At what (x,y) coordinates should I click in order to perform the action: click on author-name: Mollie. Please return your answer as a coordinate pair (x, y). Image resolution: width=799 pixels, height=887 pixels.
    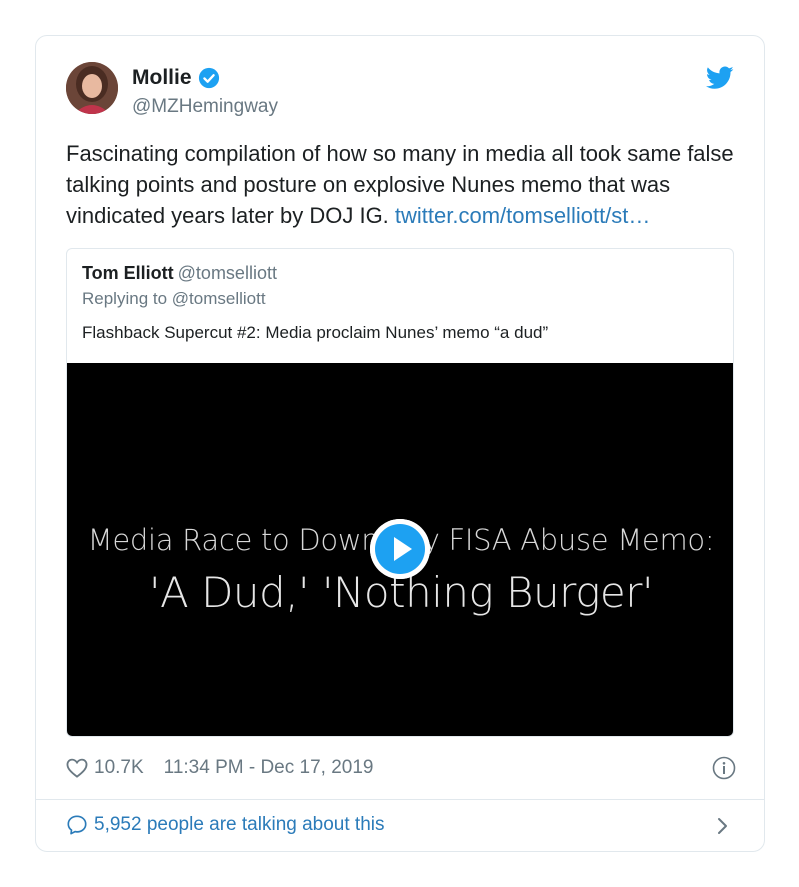
    Looking at the image, I should click on (176, 78).